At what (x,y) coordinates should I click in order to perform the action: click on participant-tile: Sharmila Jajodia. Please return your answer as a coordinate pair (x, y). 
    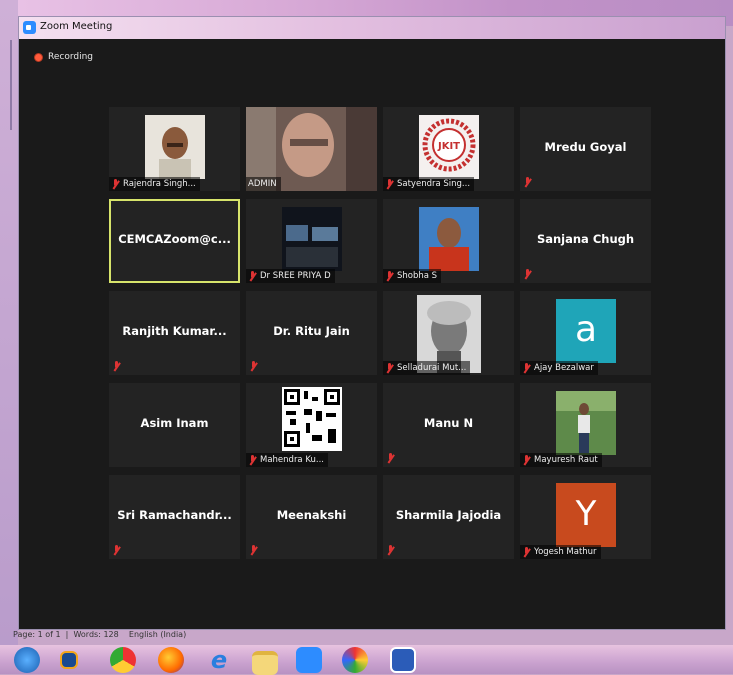
    Looking at the image, I should click on (448, 517).